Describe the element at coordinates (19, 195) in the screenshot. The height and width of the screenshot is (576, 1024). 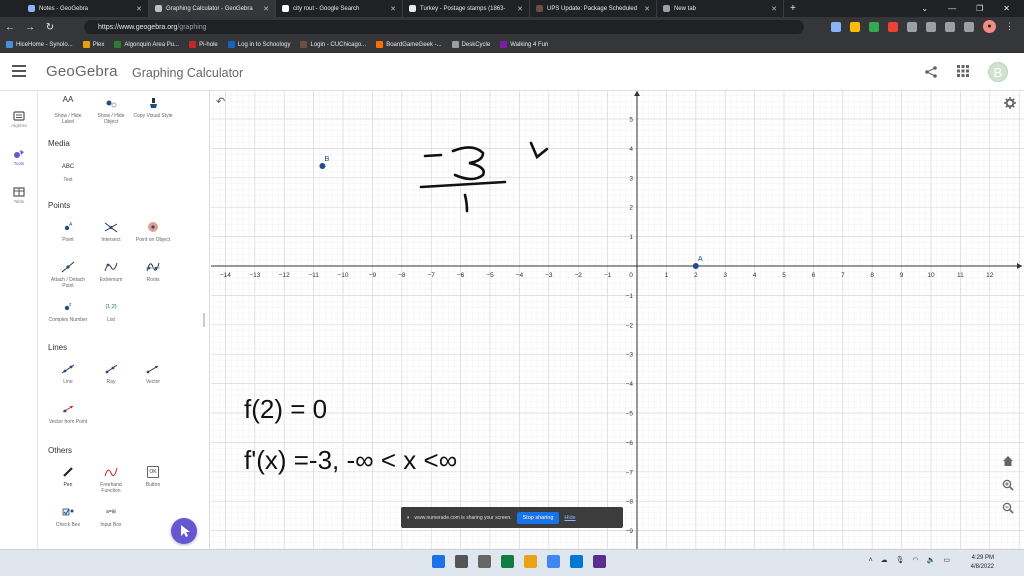
I see `rail-table: Table` at that location.